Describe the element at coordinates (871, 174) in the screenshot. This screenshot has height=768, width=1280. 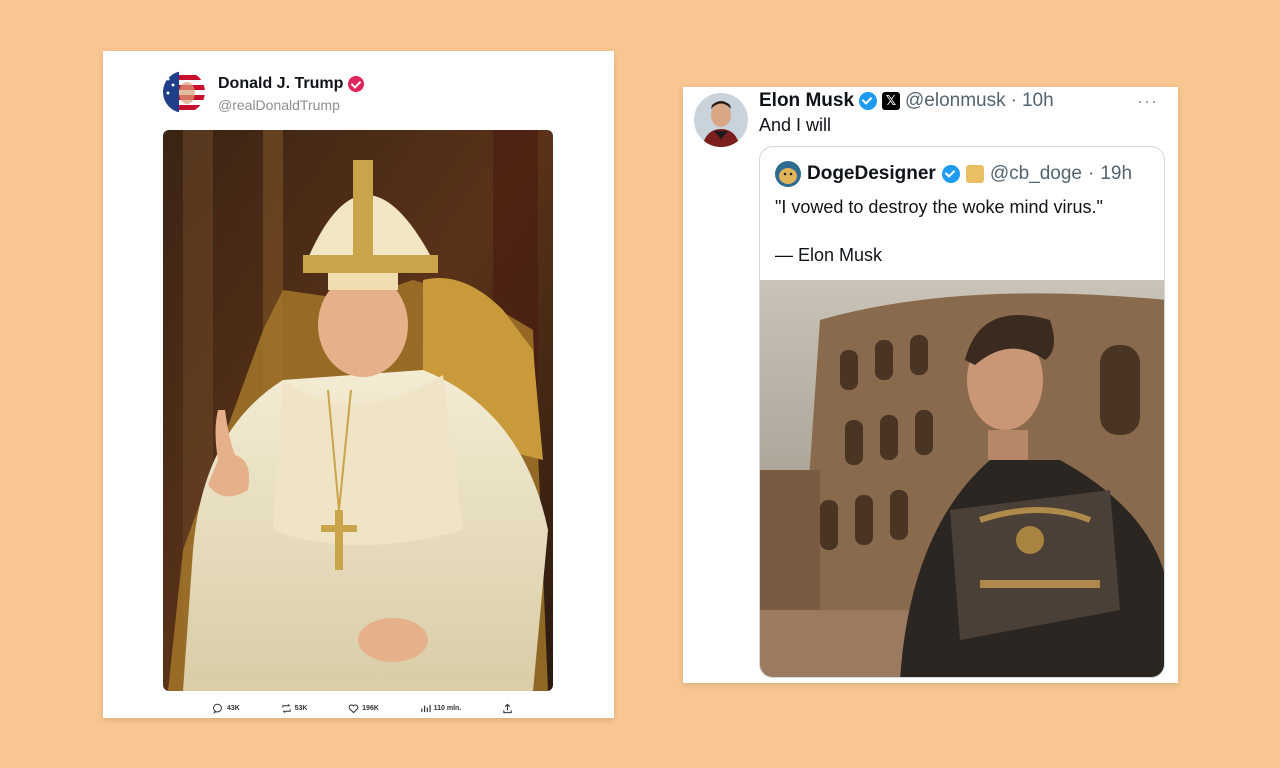
I see `quote-author-name: DogeDesigner` at that location.